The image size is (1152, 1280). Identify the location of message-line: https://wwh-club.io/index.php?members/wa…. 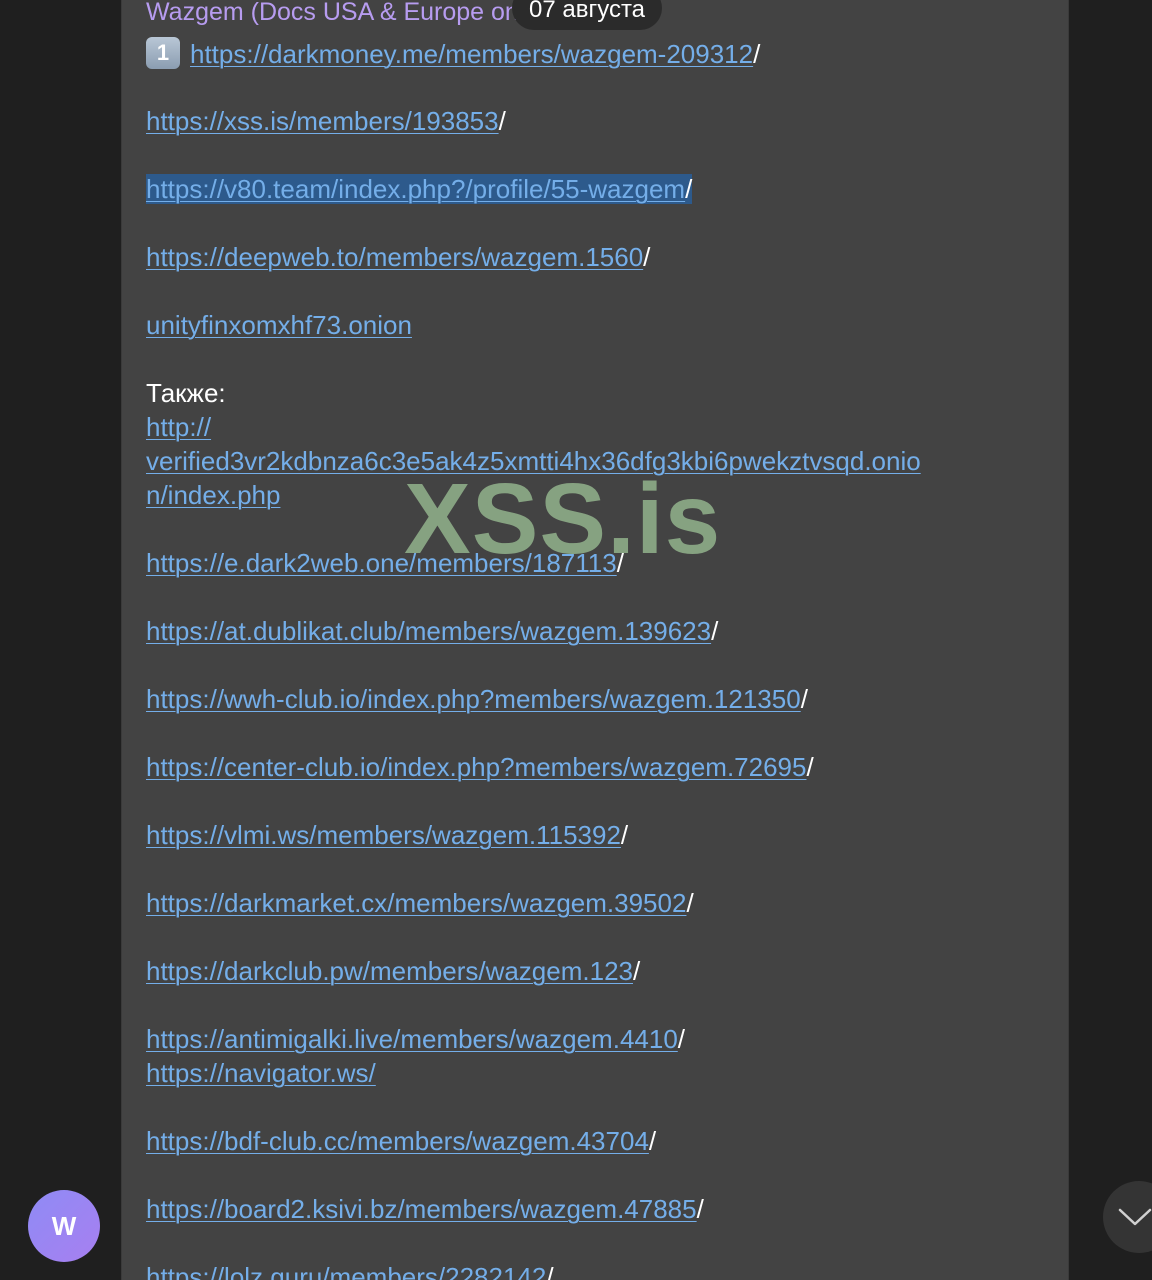
(477, 699).